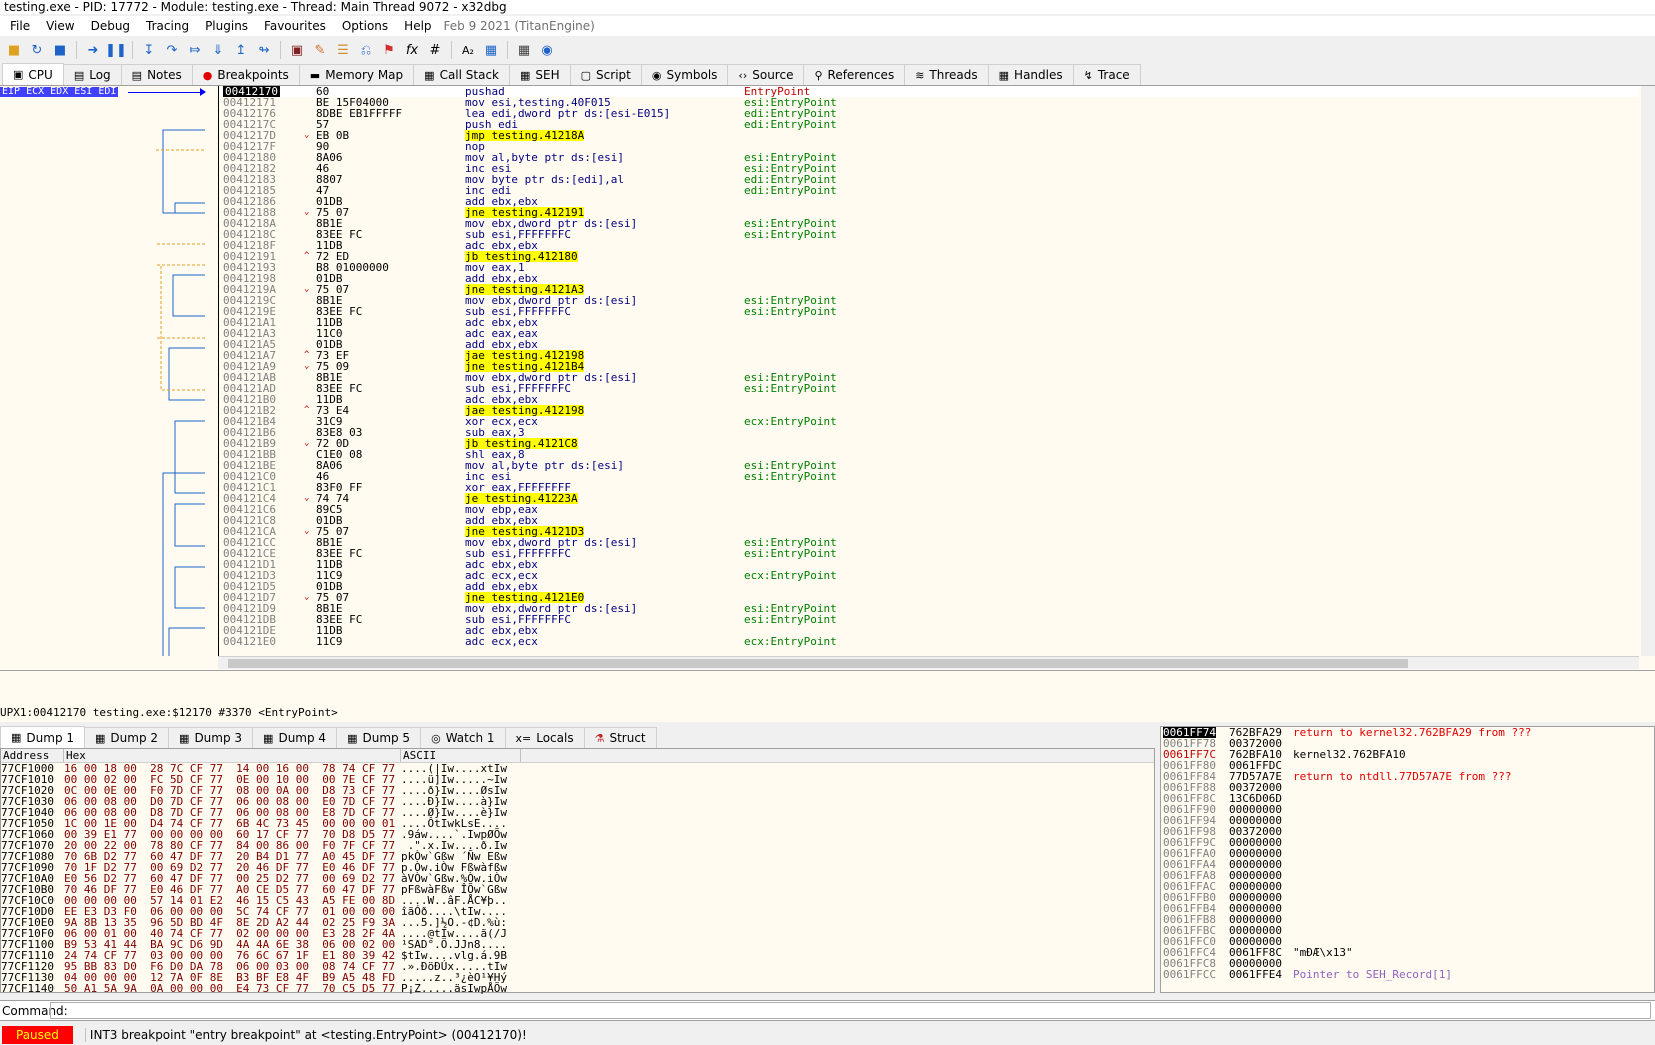 The width and height of the screenshot is (1655, 1045). I want to click on menu-item-file: File, so click(20, 26).